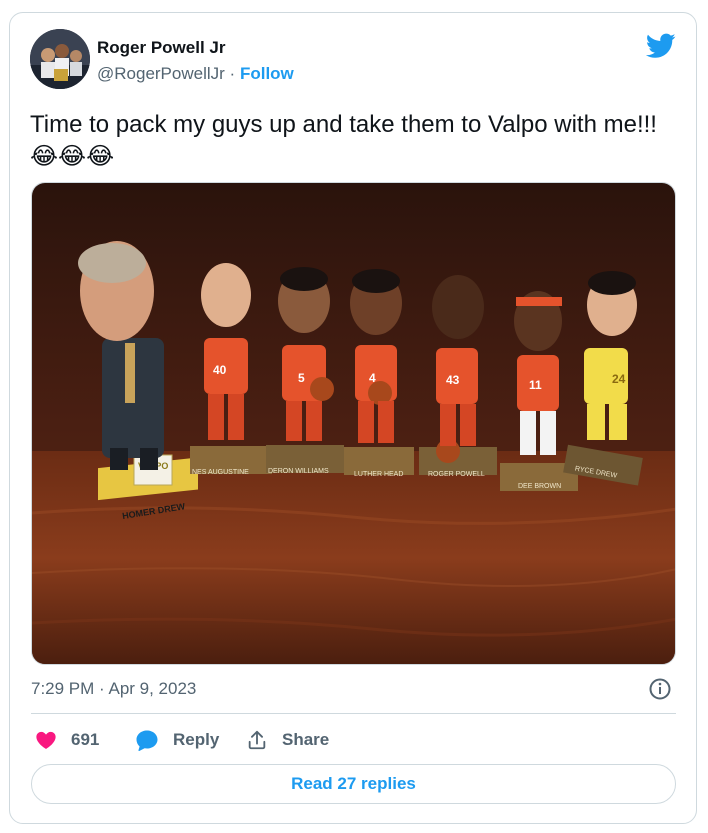  I want to click on tweet-actions: 691 Reply Share, so click(353, 740).